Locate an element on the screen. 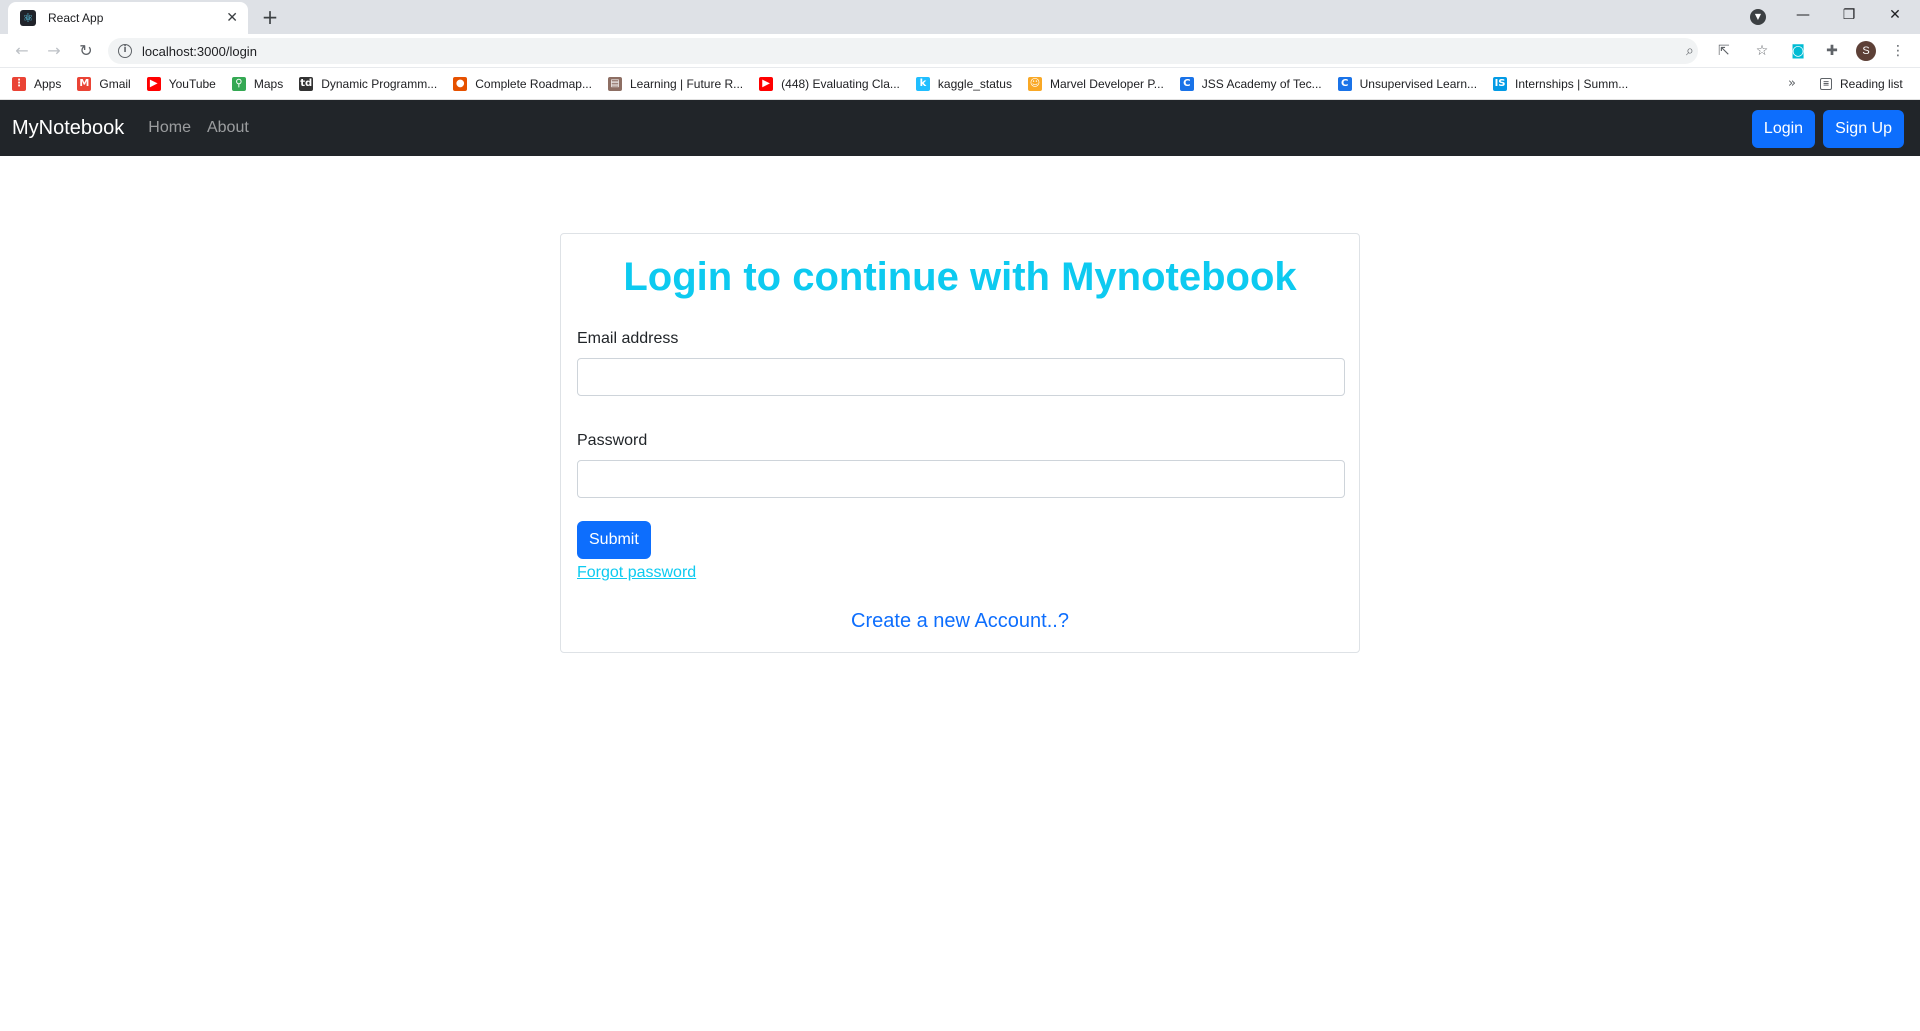 The height and width of the screenshot is (1031, 1920). bookmark-label: kaggle_status is located at coordinates (974, 83).